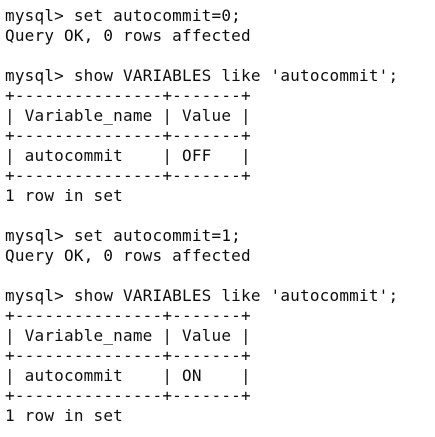  Describe the element at coordinates (123, 15) in the screenshot. I see `command-line: mysql> set autocommit=0;` at that location.